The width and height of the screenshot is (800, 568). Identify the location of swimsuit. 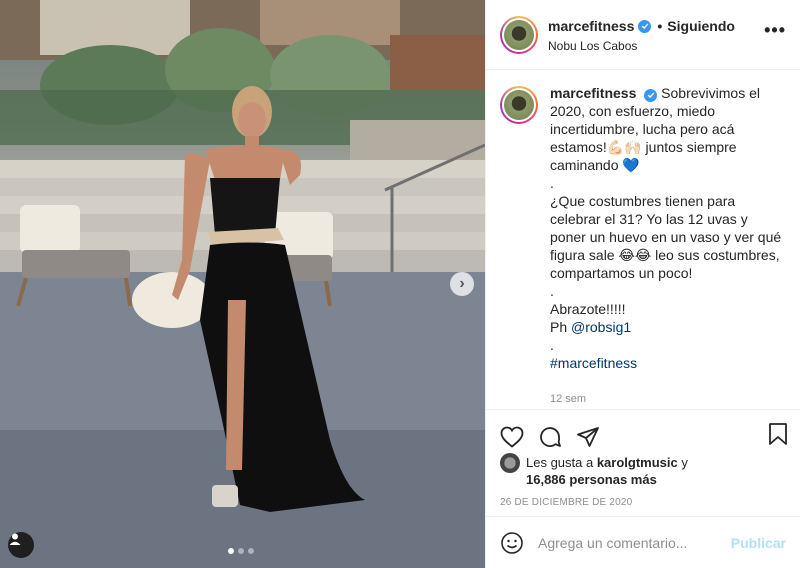
(245, 206).